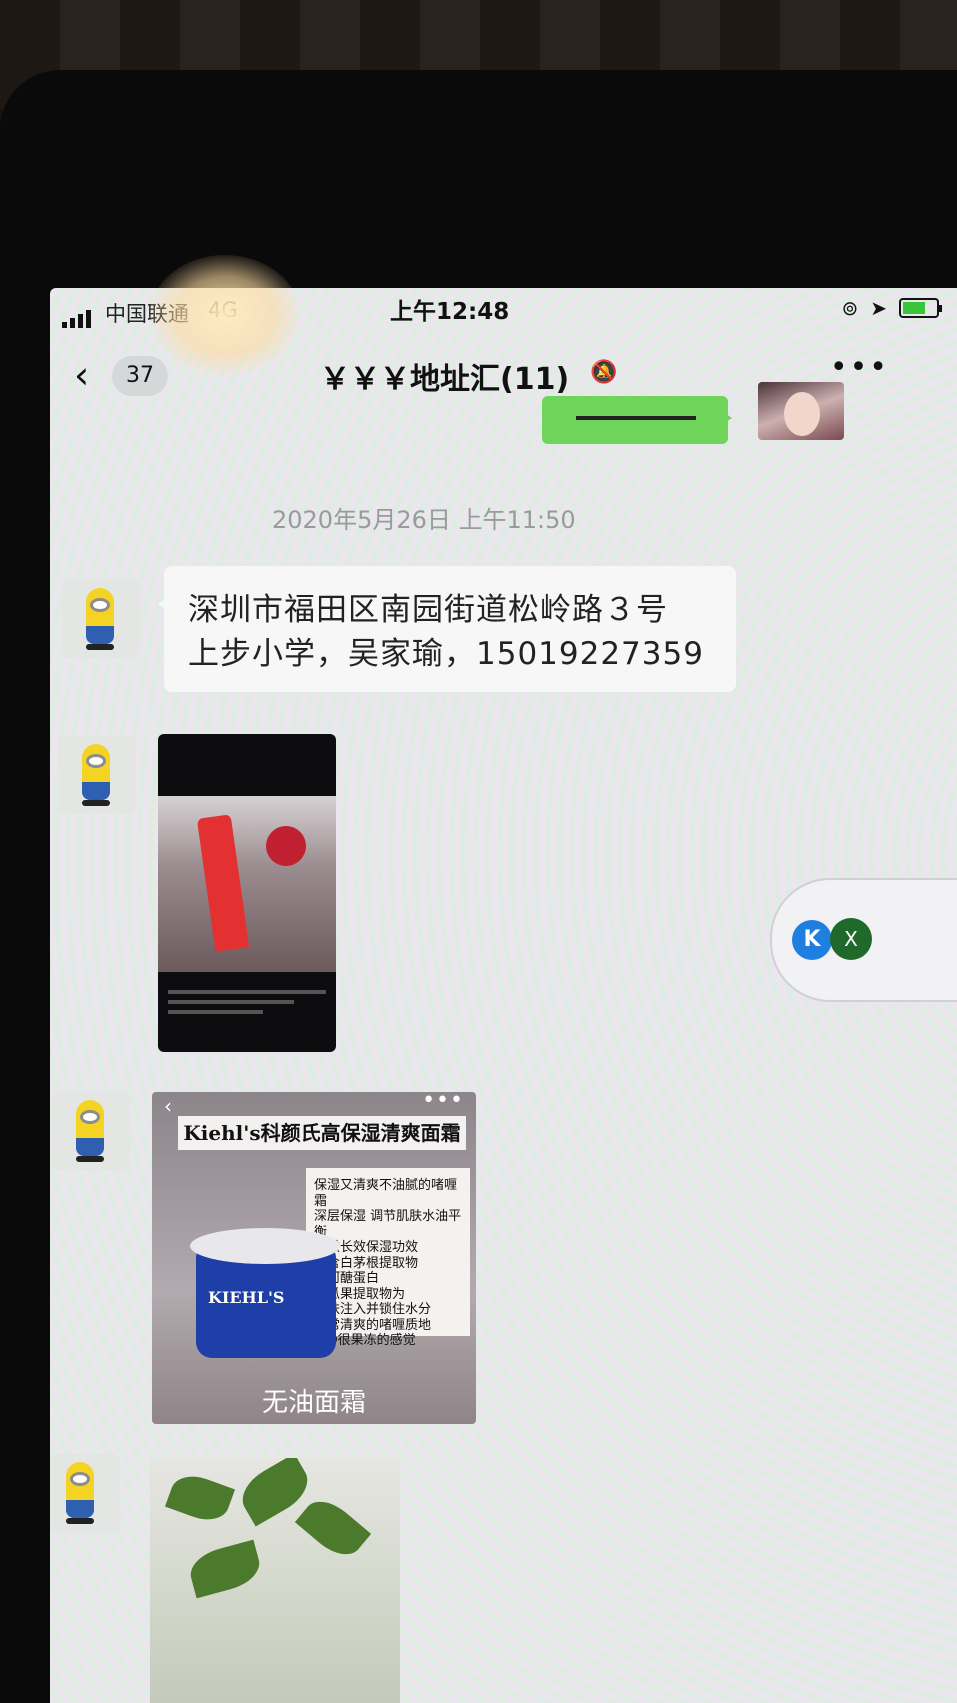 The height and width of the screenshot is (1703, 957). Describe the element at coordinates (443, 1102) in the screenshot. I see `more-dots-icon: •••` at that location.